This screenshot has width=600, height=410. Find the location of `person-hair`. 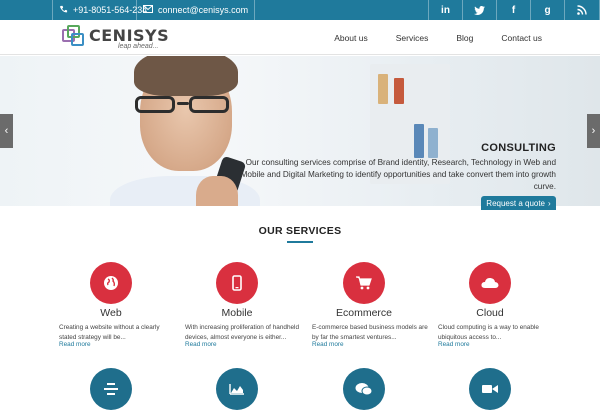

person-hair is located at coordinates (186, 76).